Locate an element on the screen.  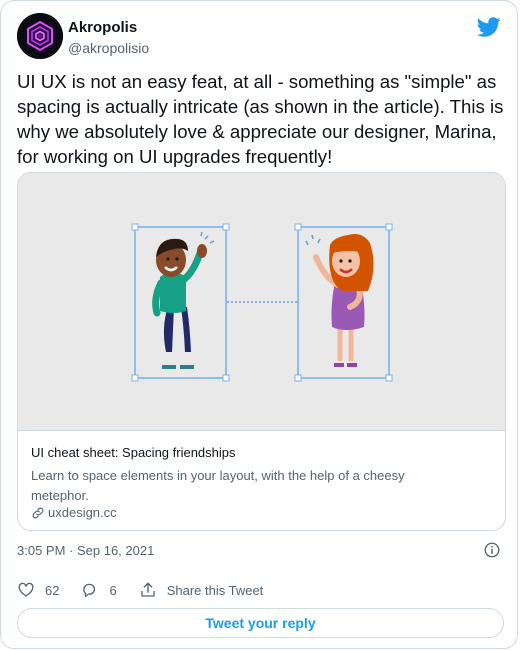
like-button: 62 is located at coordinates (38, 590).